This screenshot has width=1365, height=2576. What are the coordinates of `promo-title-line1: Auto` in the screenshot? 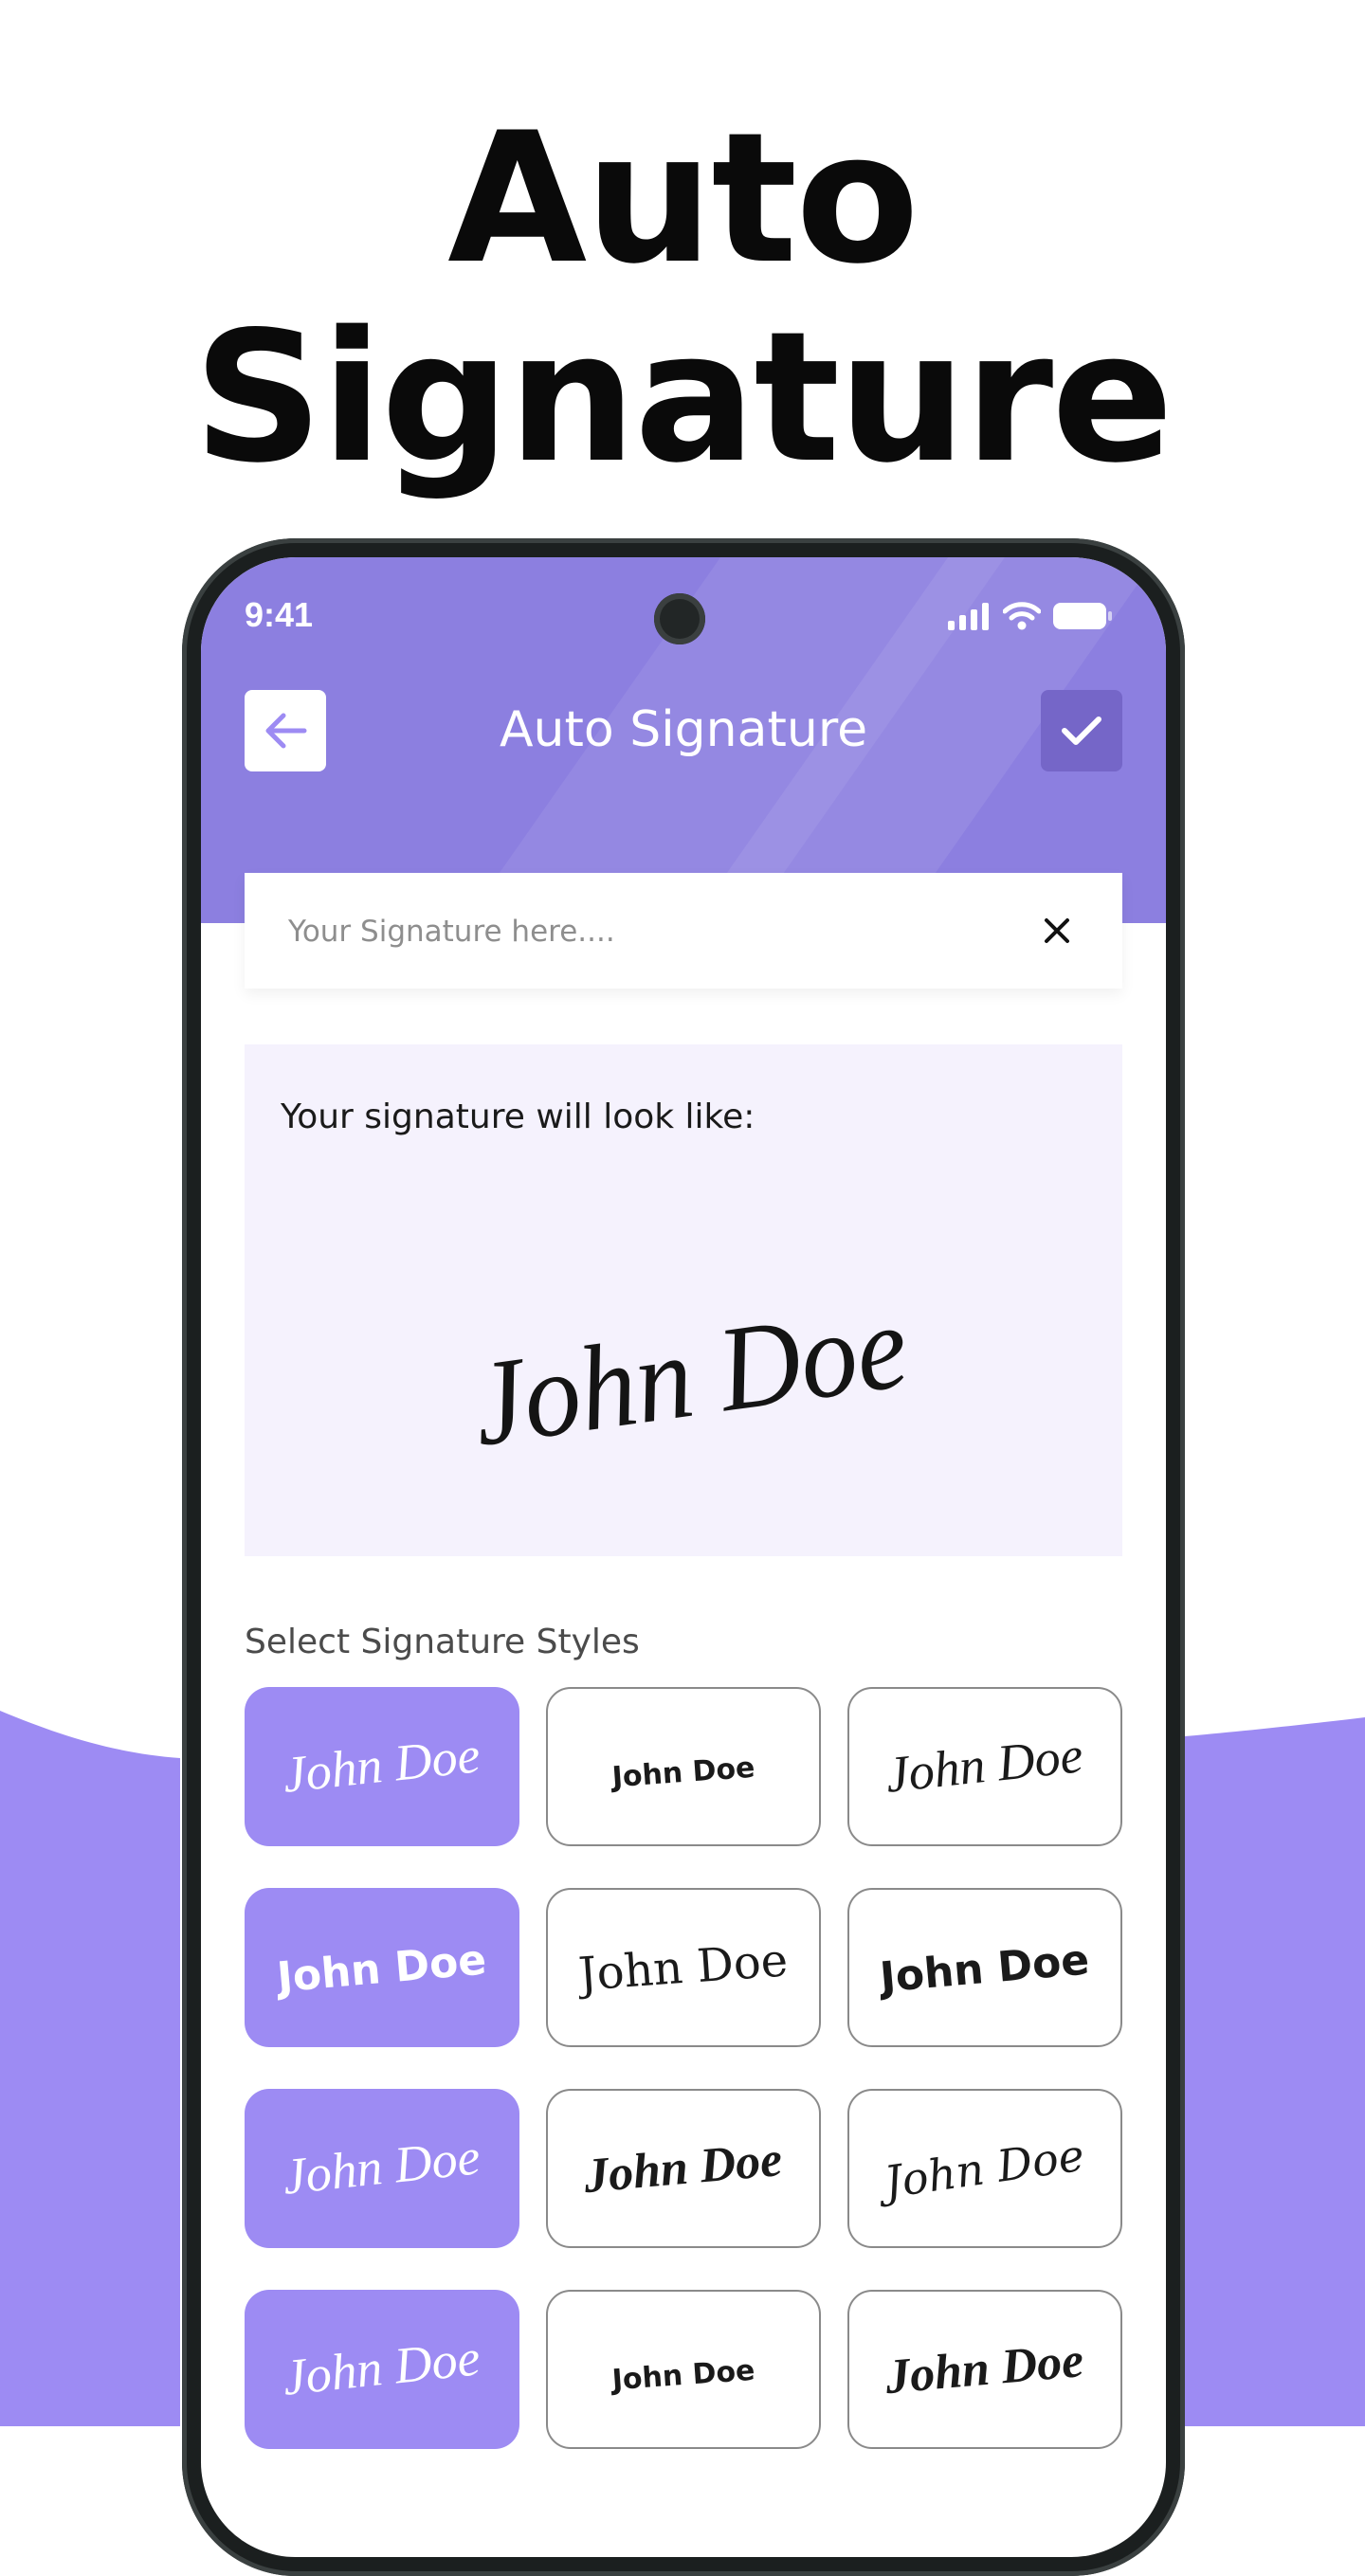 It's located at (683, 198).